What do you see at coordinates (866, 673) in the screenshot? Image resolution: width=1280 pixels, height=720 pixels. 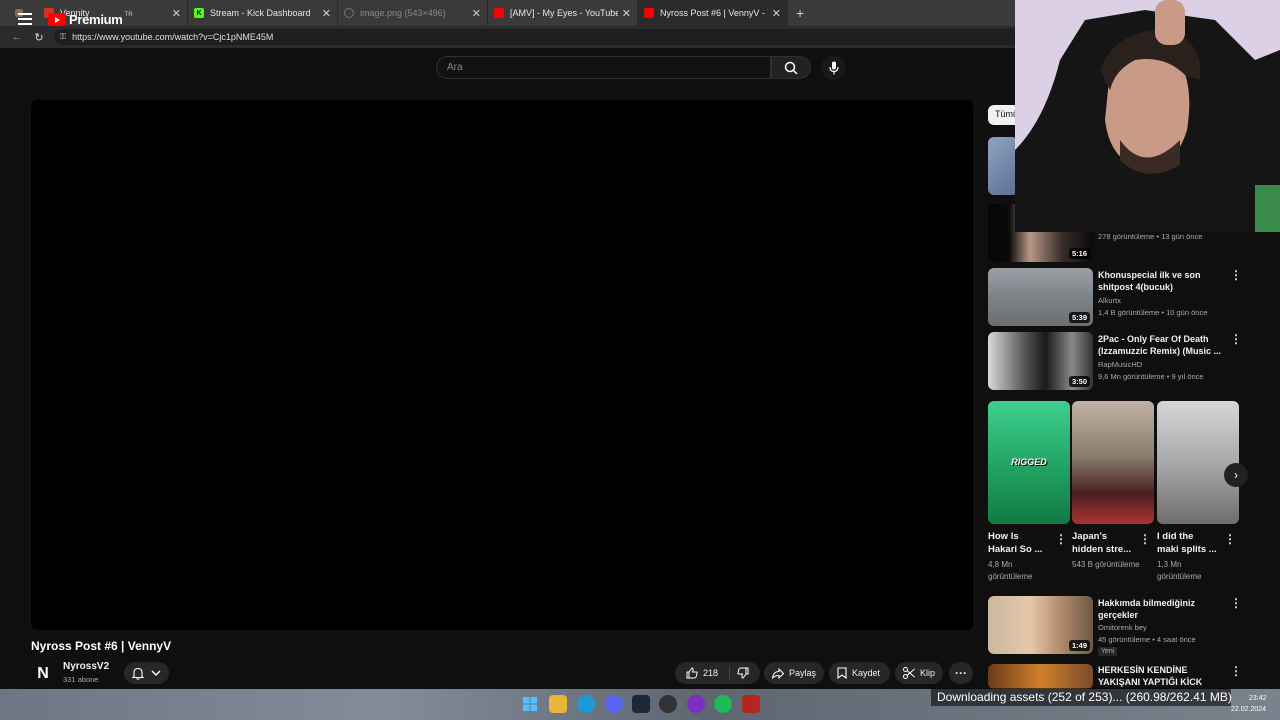 I see `save-label: Kaydet` at bounding box center [866, 673].